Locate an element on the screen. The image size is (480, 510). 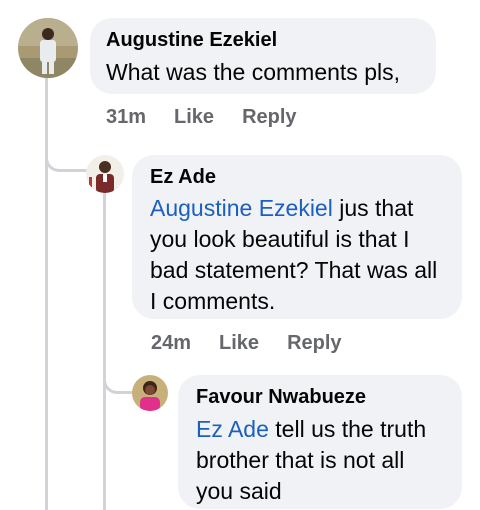
avatar-favour is located at coordinates (150, 393).